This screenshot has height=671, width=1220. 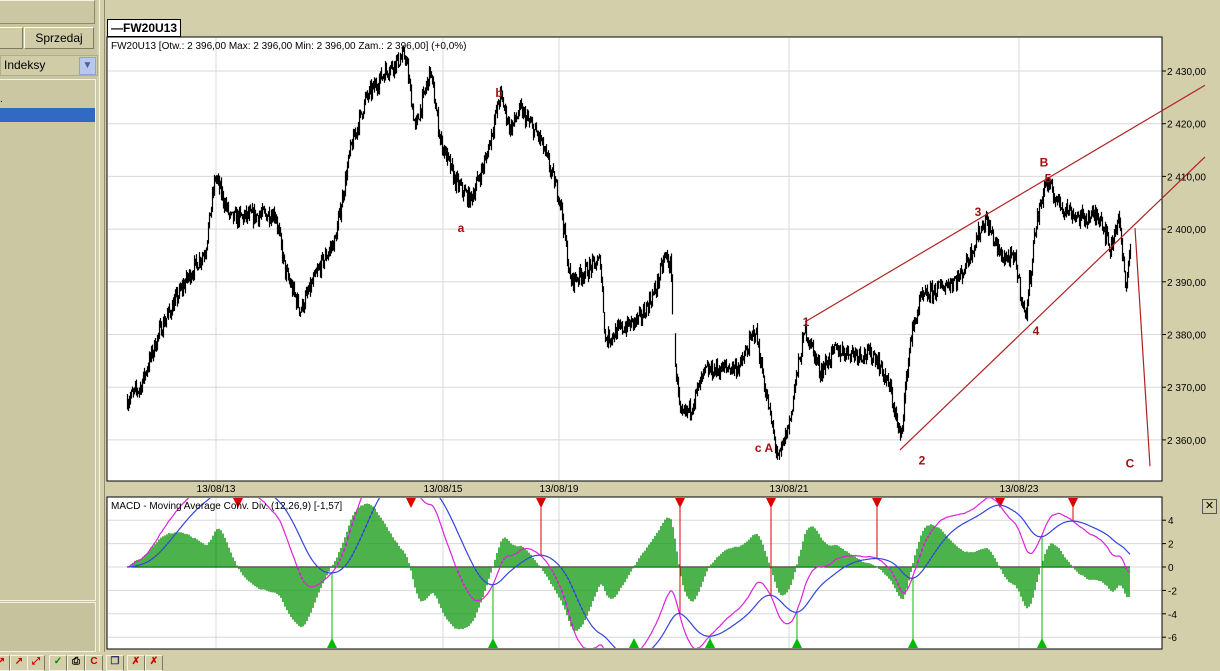 I want to click on wave-label: 4, so click(x=1036, y=331).